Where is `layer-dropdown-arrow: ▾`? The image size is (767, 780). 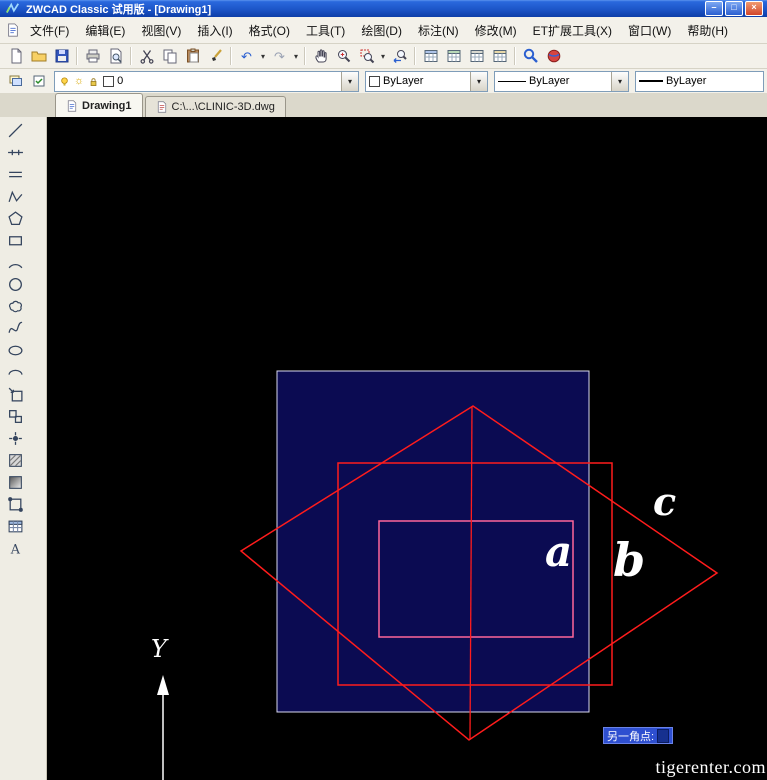
layer-dropdown-arrow: ▾ is located at coordinates (349, 81).